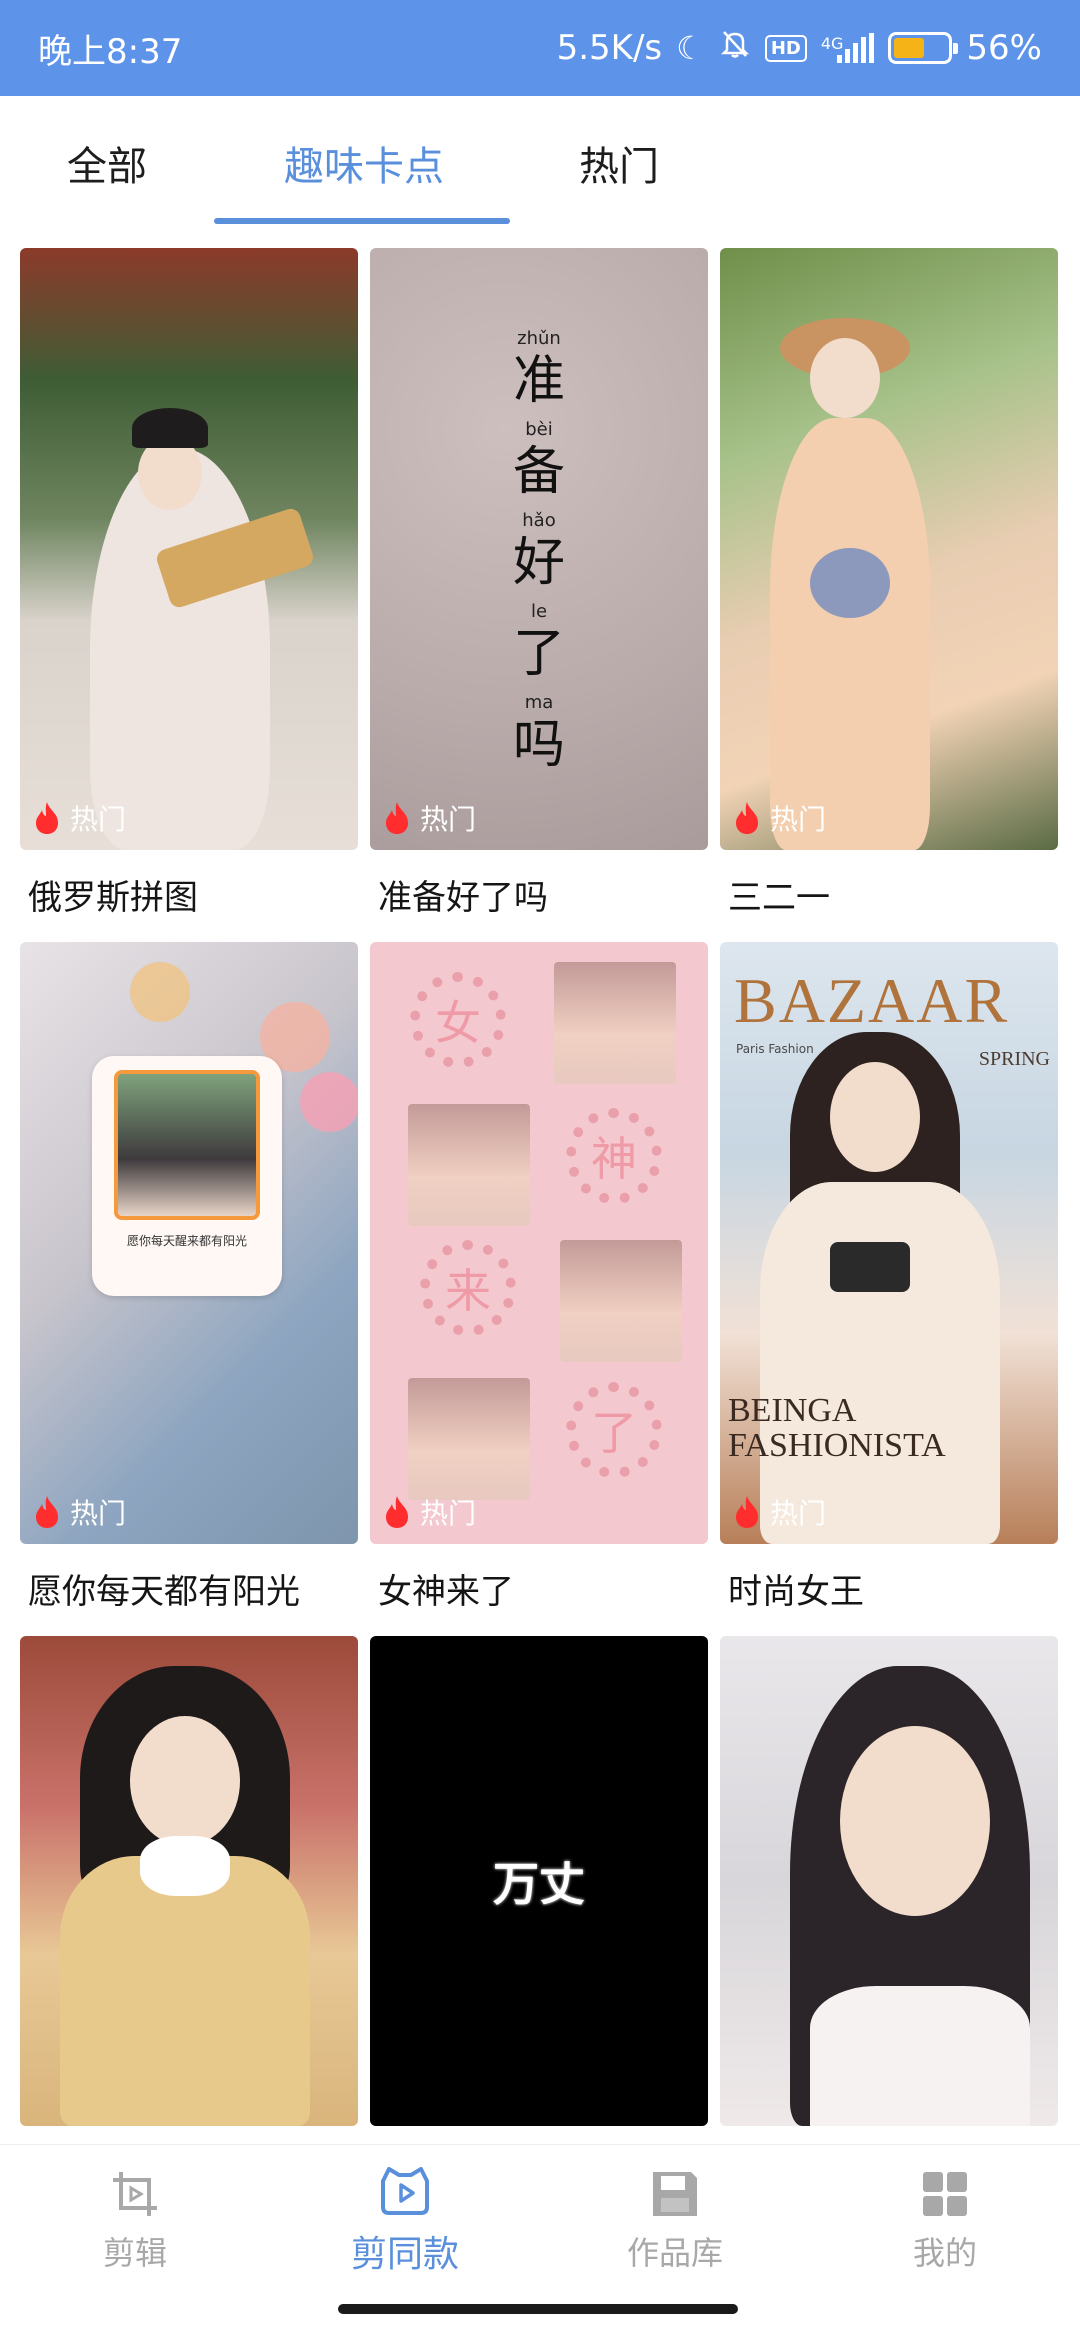  I want to click on template-card: 万丈, so click(539, 1881).